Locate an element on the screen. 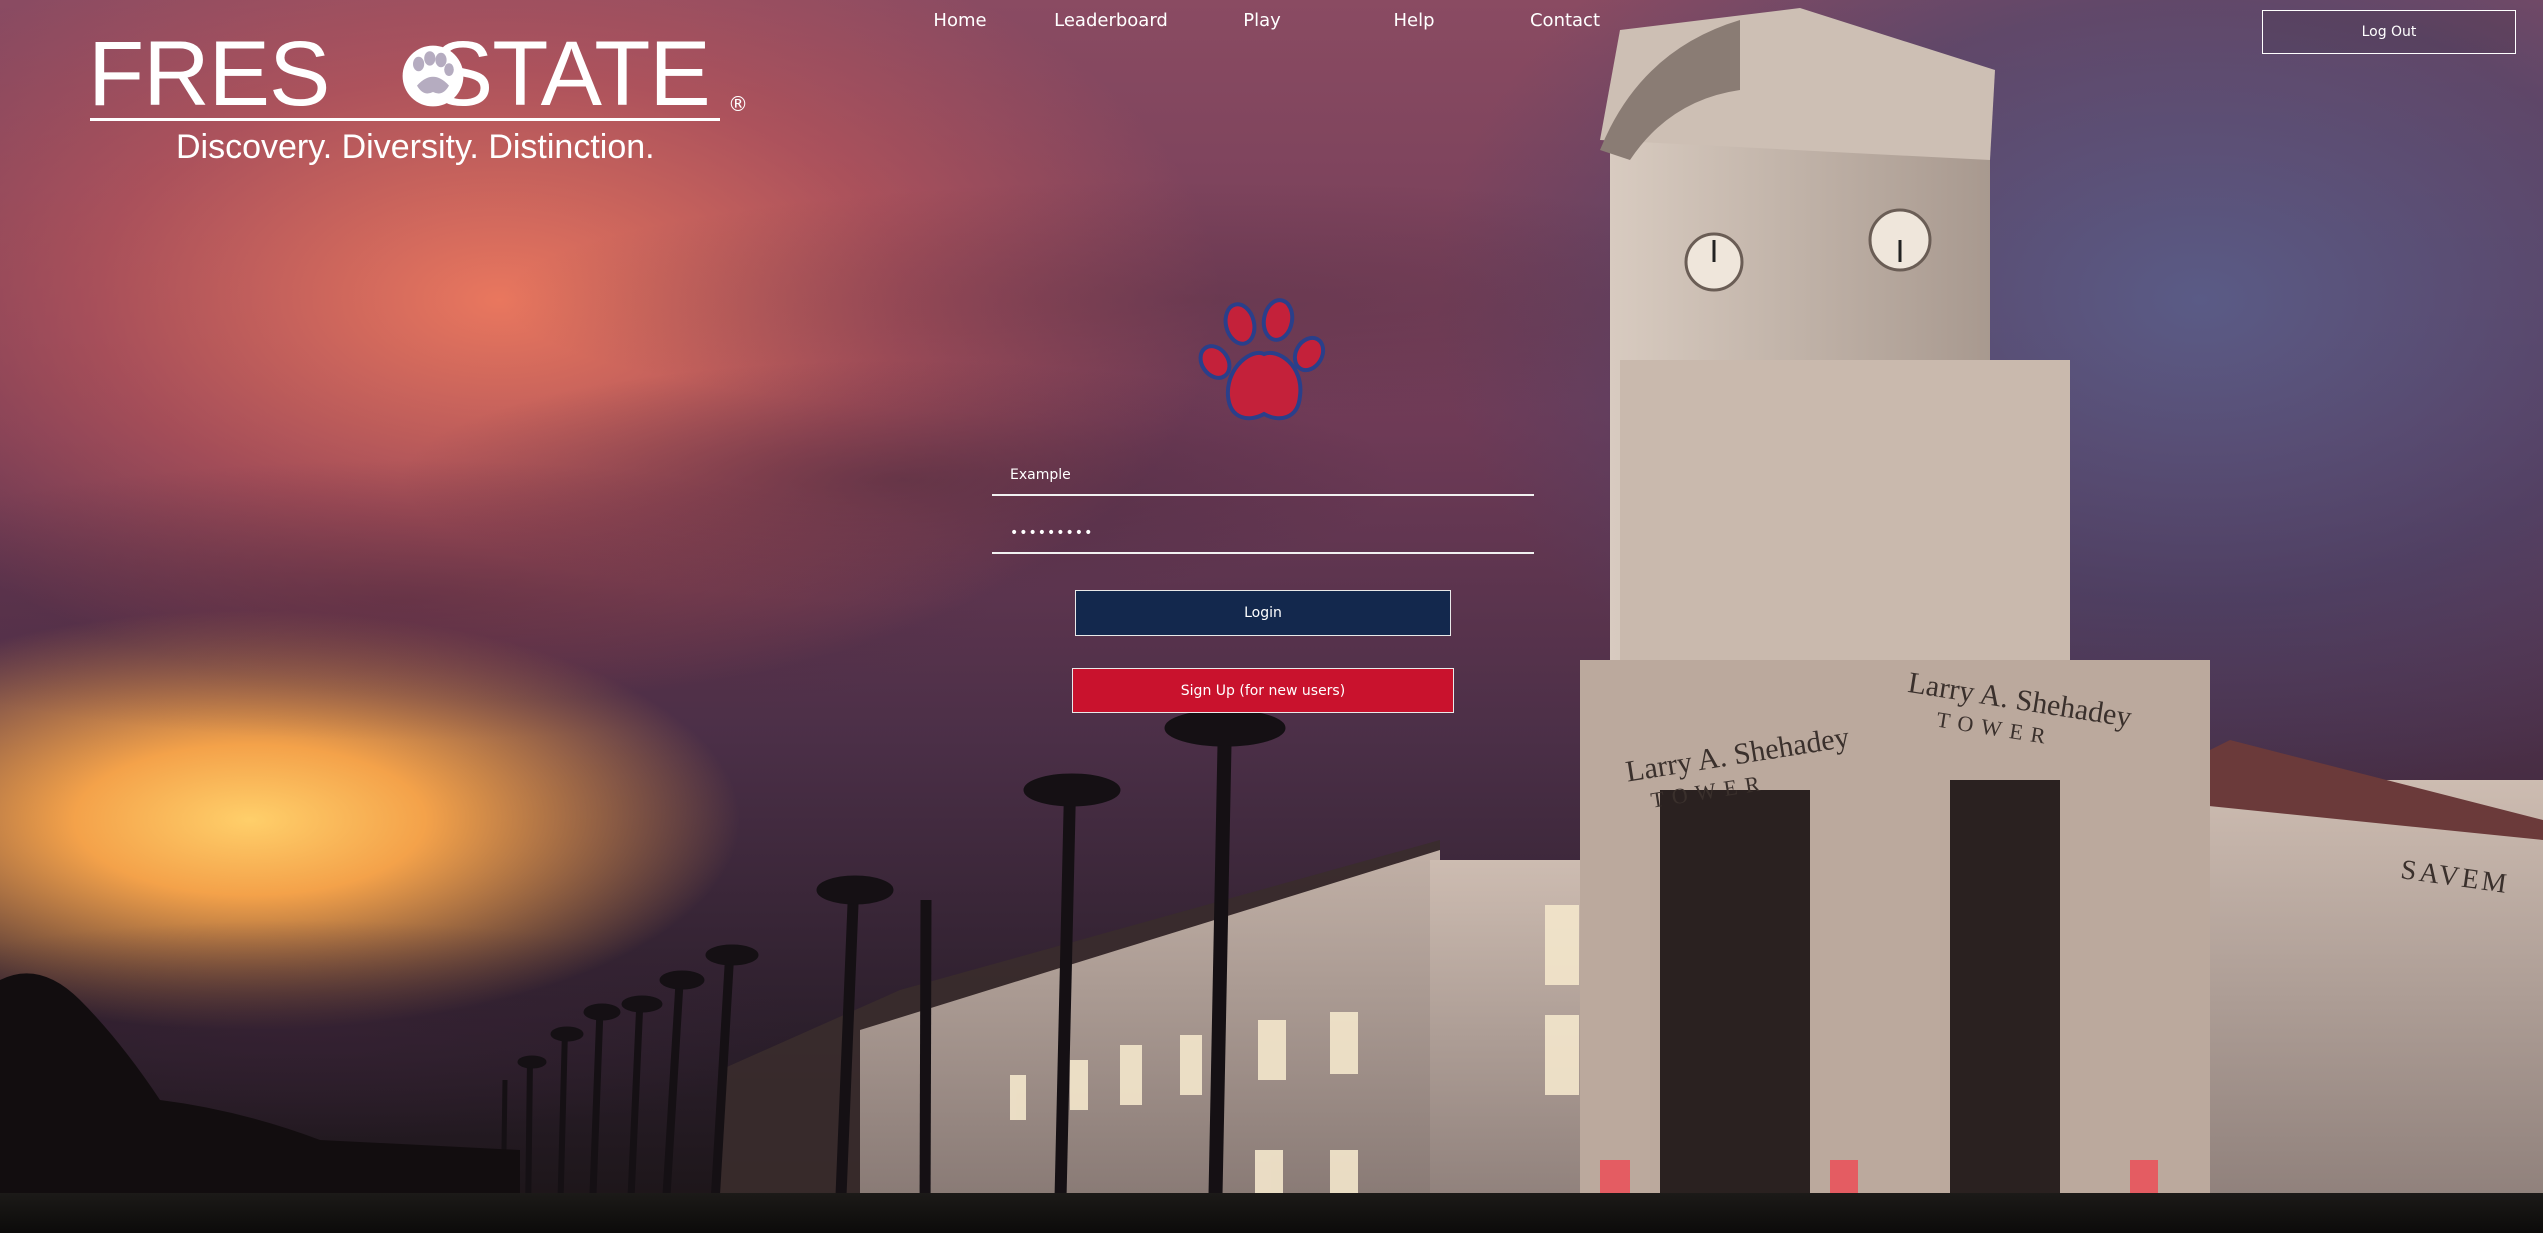  bulldog-paw-icon is located at coordinates (1262, 359).